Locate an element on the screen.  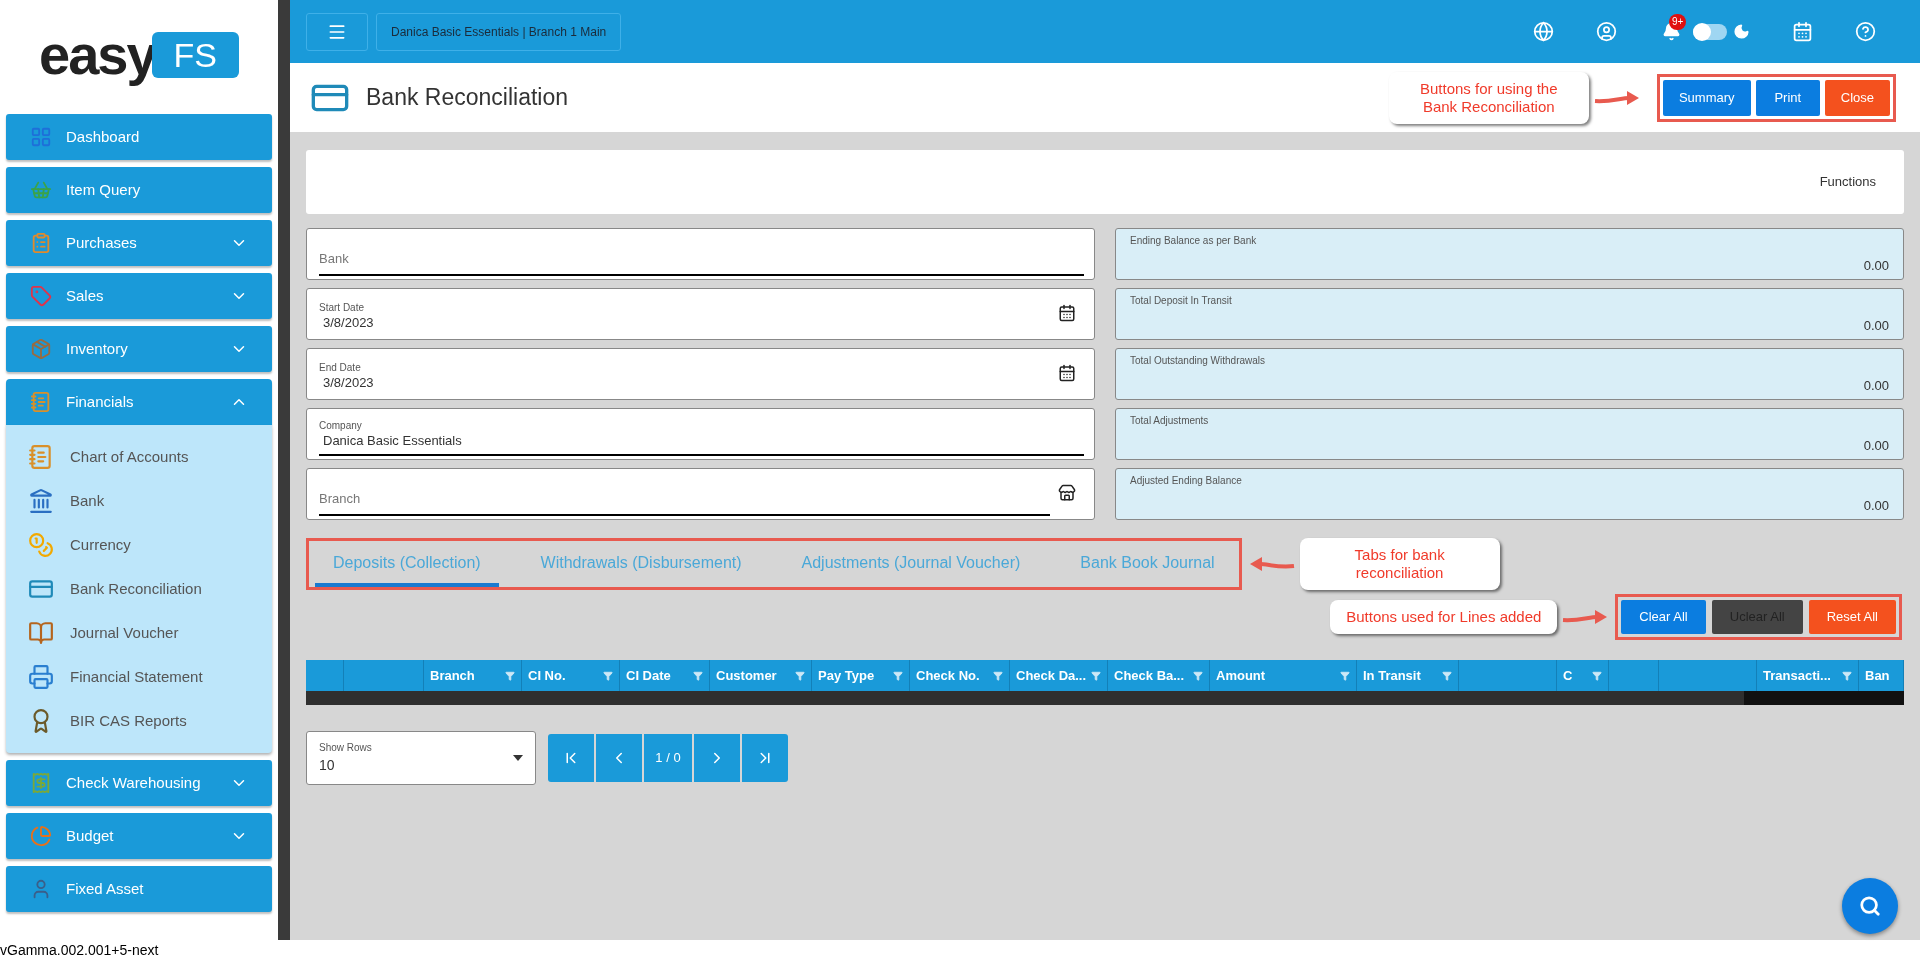
total-label: Ending Balance as per Bank is located at coordinates (1194, 241).